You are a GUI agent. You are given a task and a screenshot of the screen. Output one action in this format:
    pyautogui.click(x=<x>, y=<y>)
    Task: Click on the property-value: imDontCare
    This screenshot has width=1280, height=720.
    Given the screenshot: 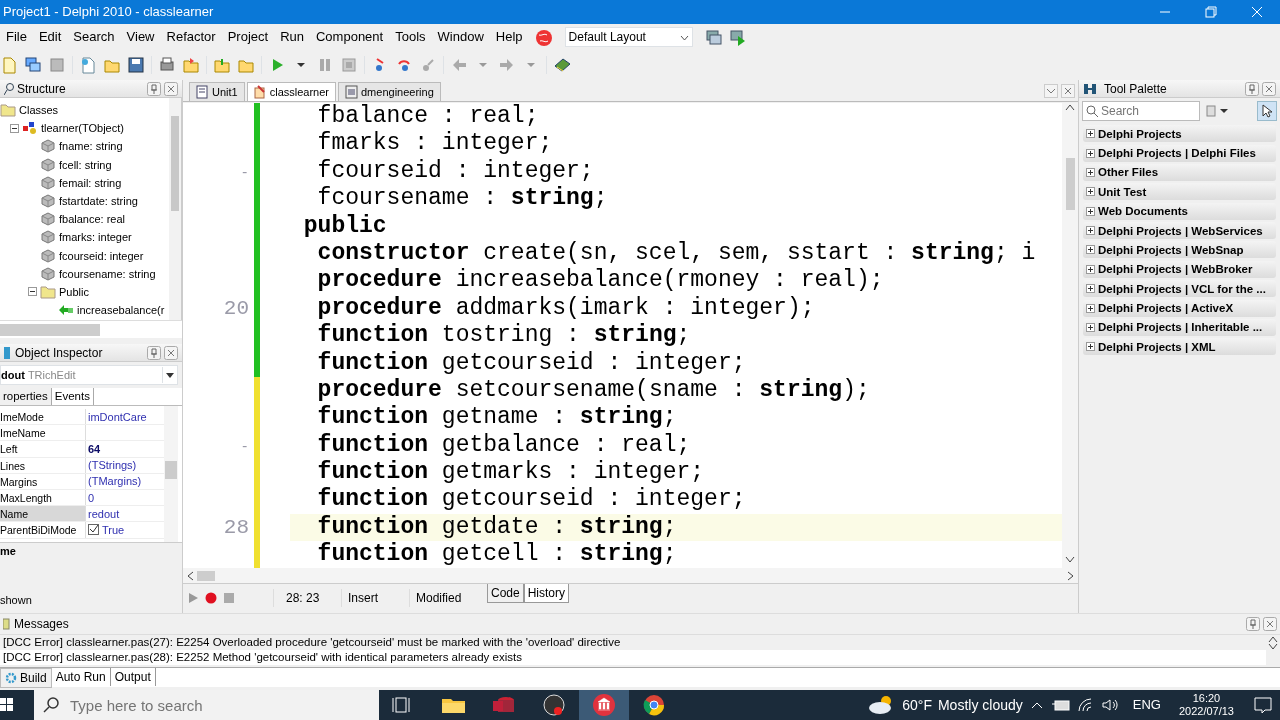 What is the action you would take?
    pyautogui.click(x=117, y=416)
    